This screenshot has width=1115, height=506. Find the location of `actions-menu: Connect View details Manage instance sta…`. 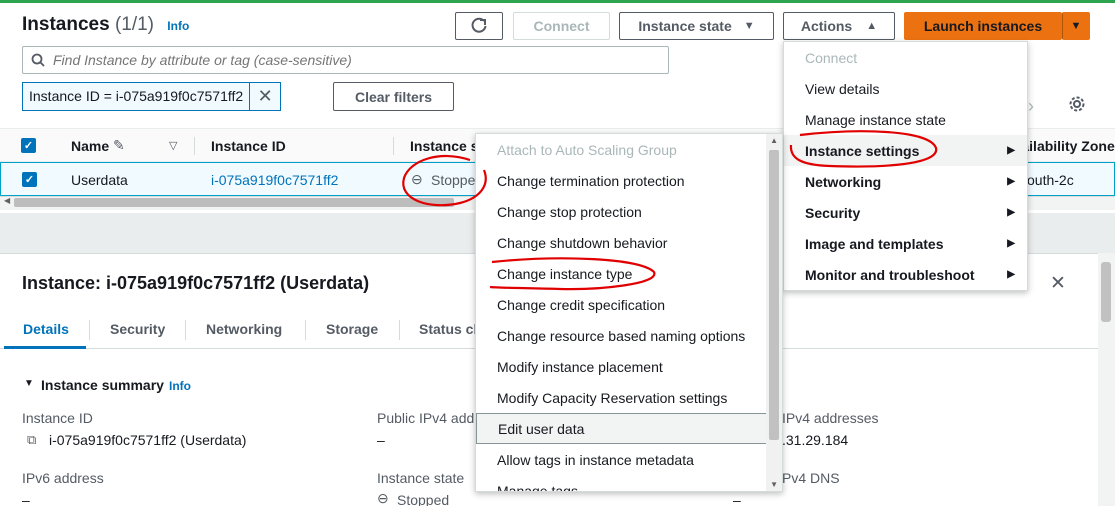

actions-menu: Connect View details Manage instance sta… is located at coordinates (905, 166).